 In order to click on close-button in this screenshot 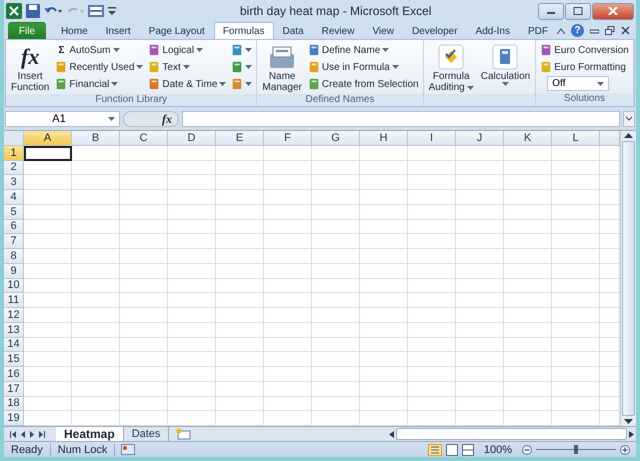, I will do `click(613, 11)`.